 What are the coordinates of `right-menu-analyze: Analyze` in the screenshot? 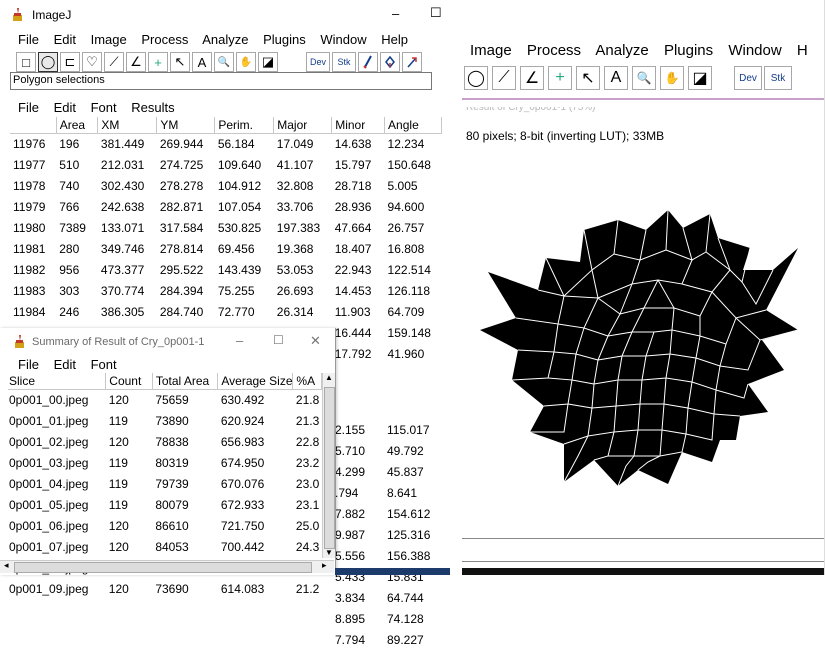 It's located at (621, 50).